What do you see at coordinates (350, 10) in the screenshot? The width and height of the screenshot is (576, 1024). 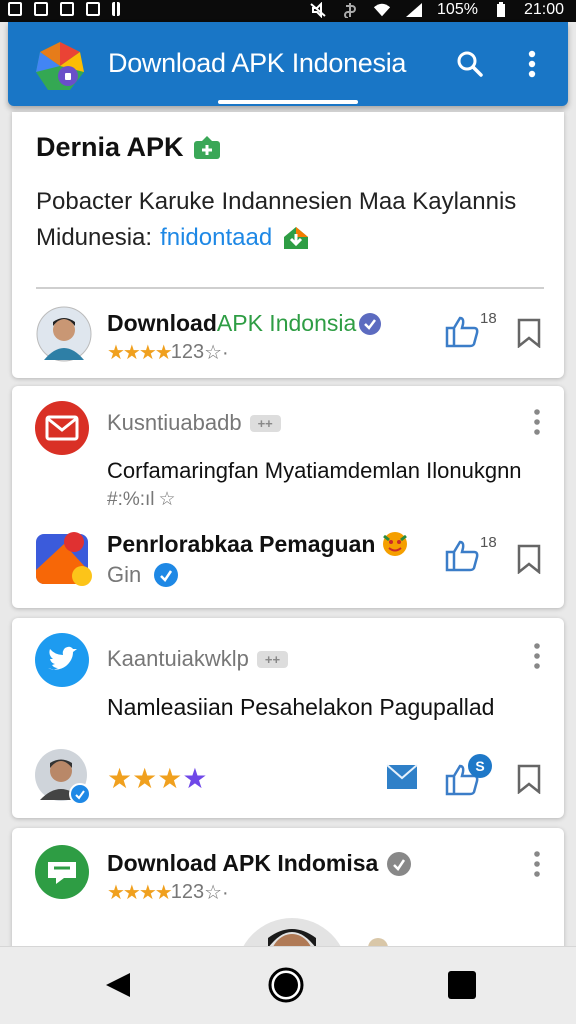 I see `data-icon` at bounding box center [350, 10].